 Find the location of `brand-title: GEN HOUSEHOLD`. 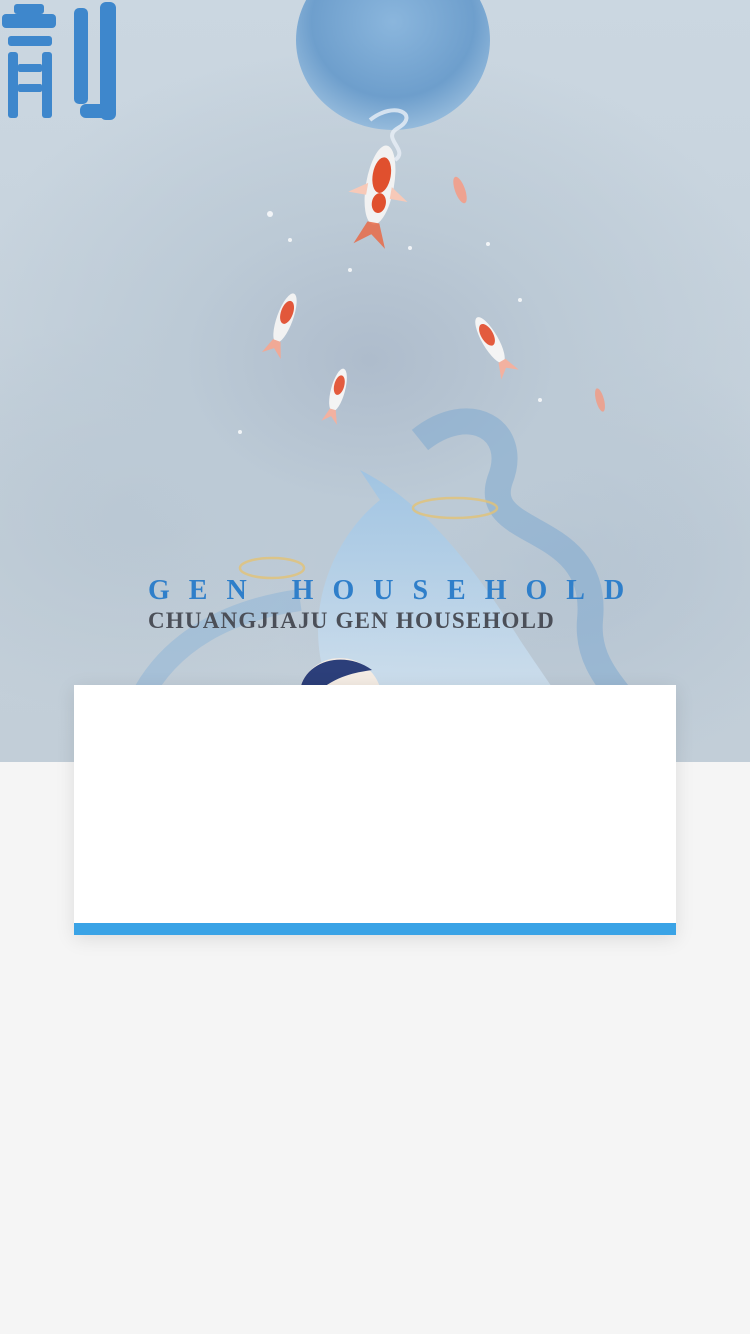

brand-title: GEN HOUSEHOLD is located at coordinates (396, 590).